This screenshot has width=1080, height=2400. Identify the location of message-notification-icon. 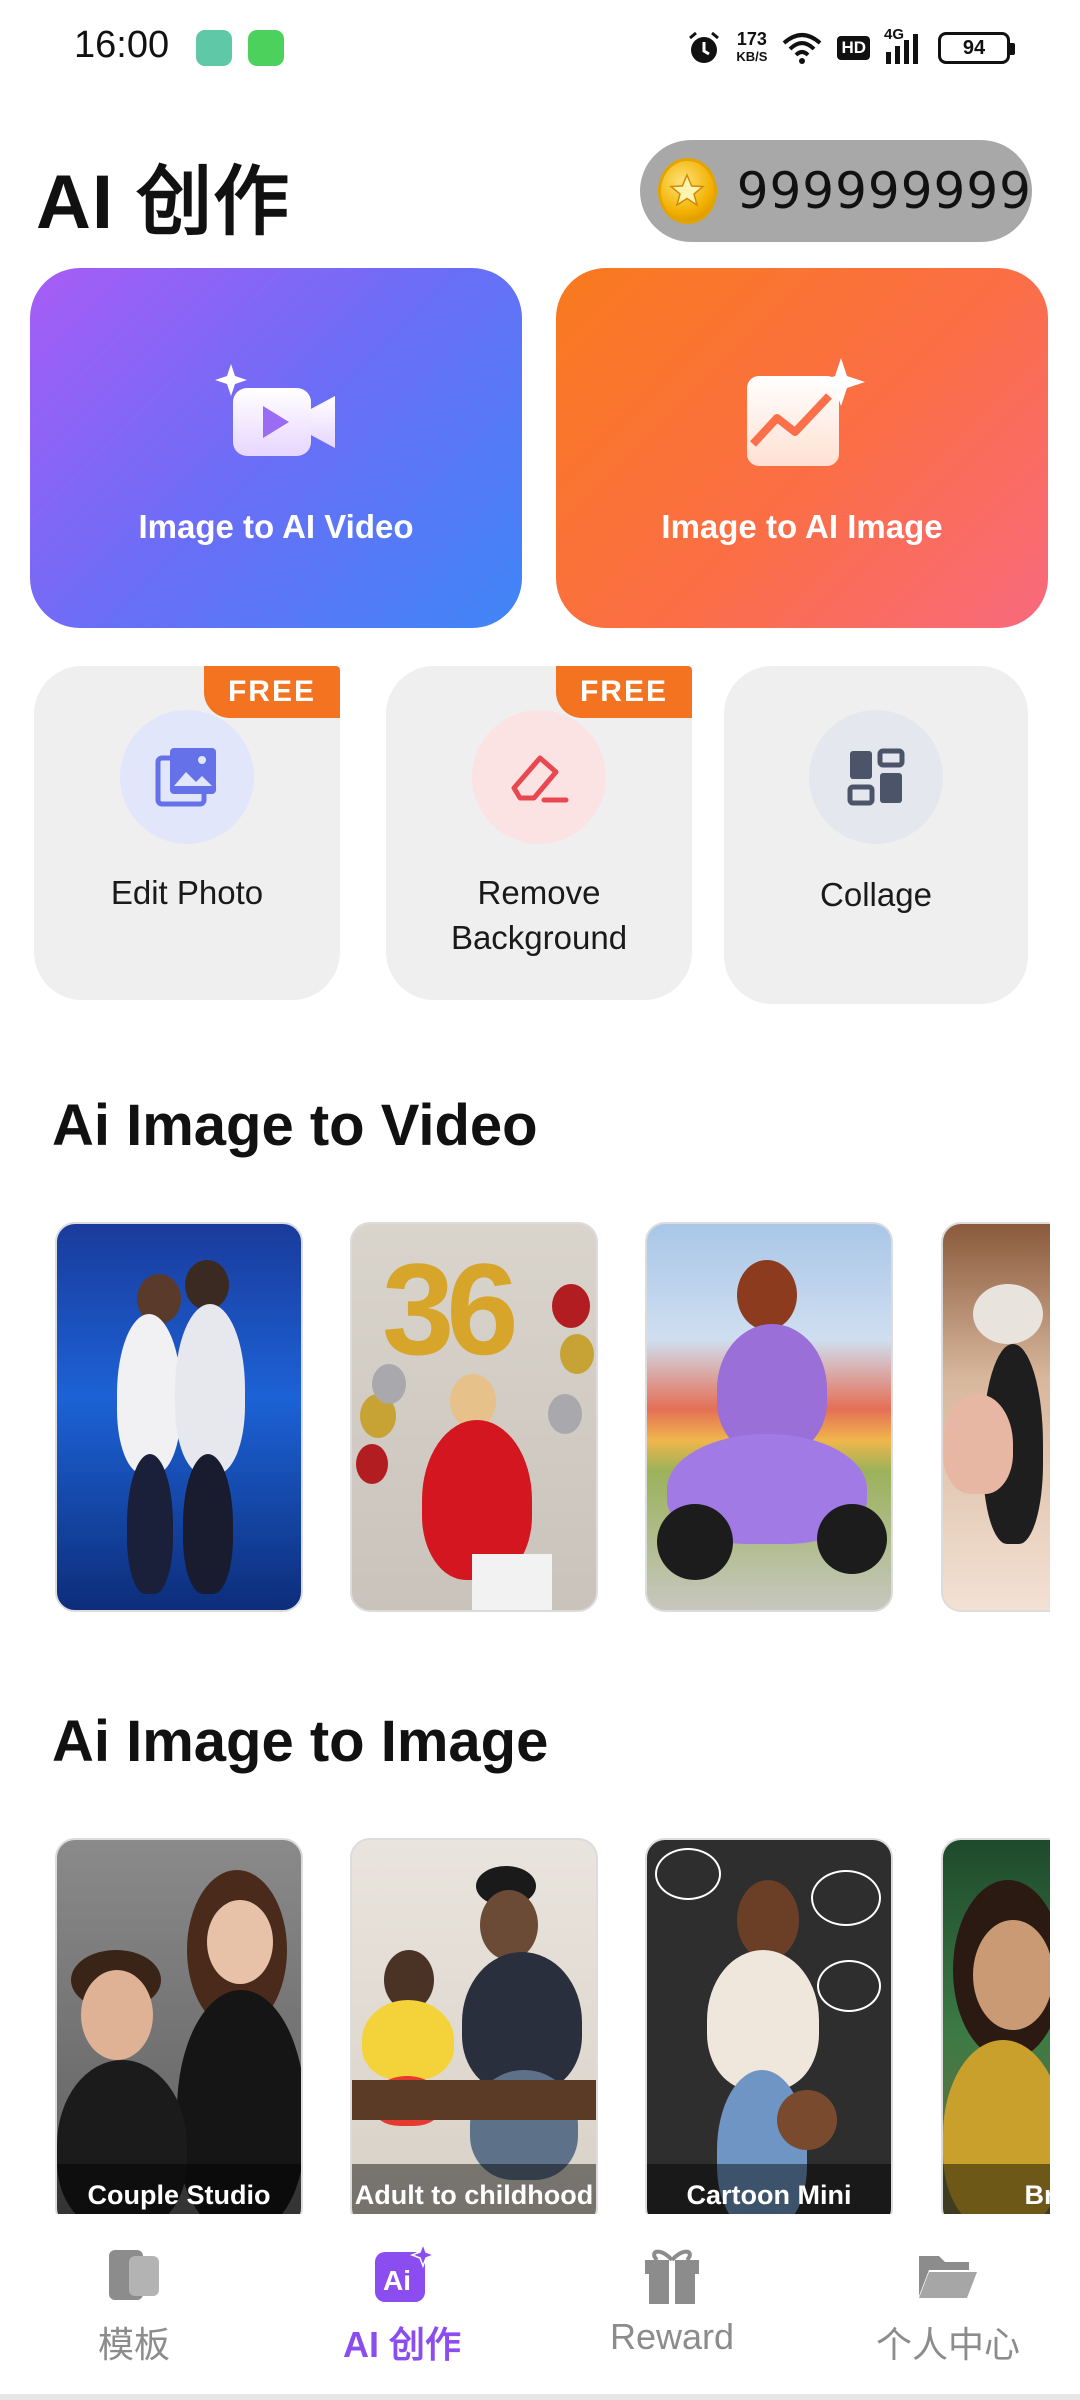
(266, 48).